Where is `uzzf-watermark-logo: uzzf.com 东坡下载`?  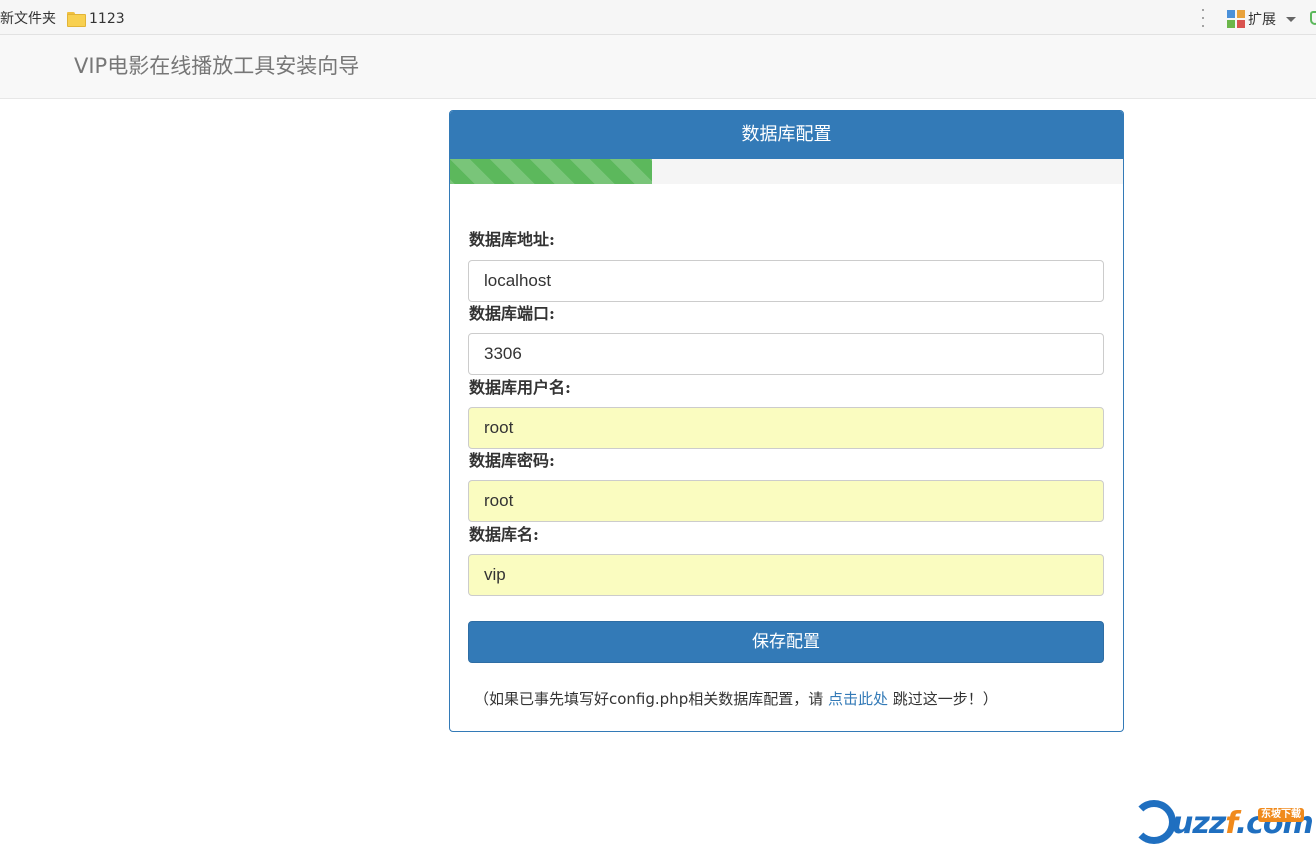 uzzf-watermark-logo: uzzf.com 东坡下载 is located at coordinates (1223, 824).